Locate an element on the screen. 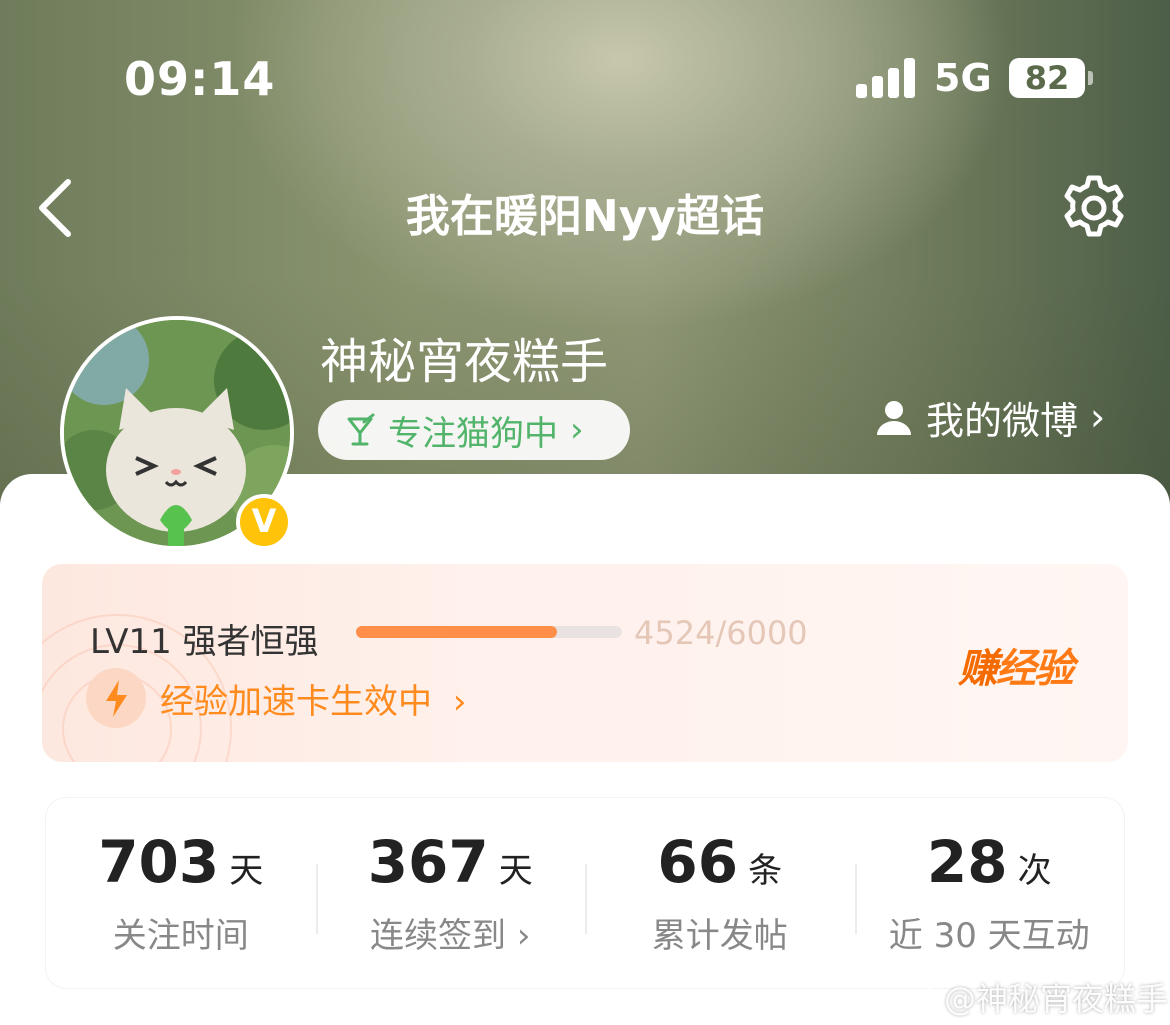  settings-button is located at coordinates (1094, 208).